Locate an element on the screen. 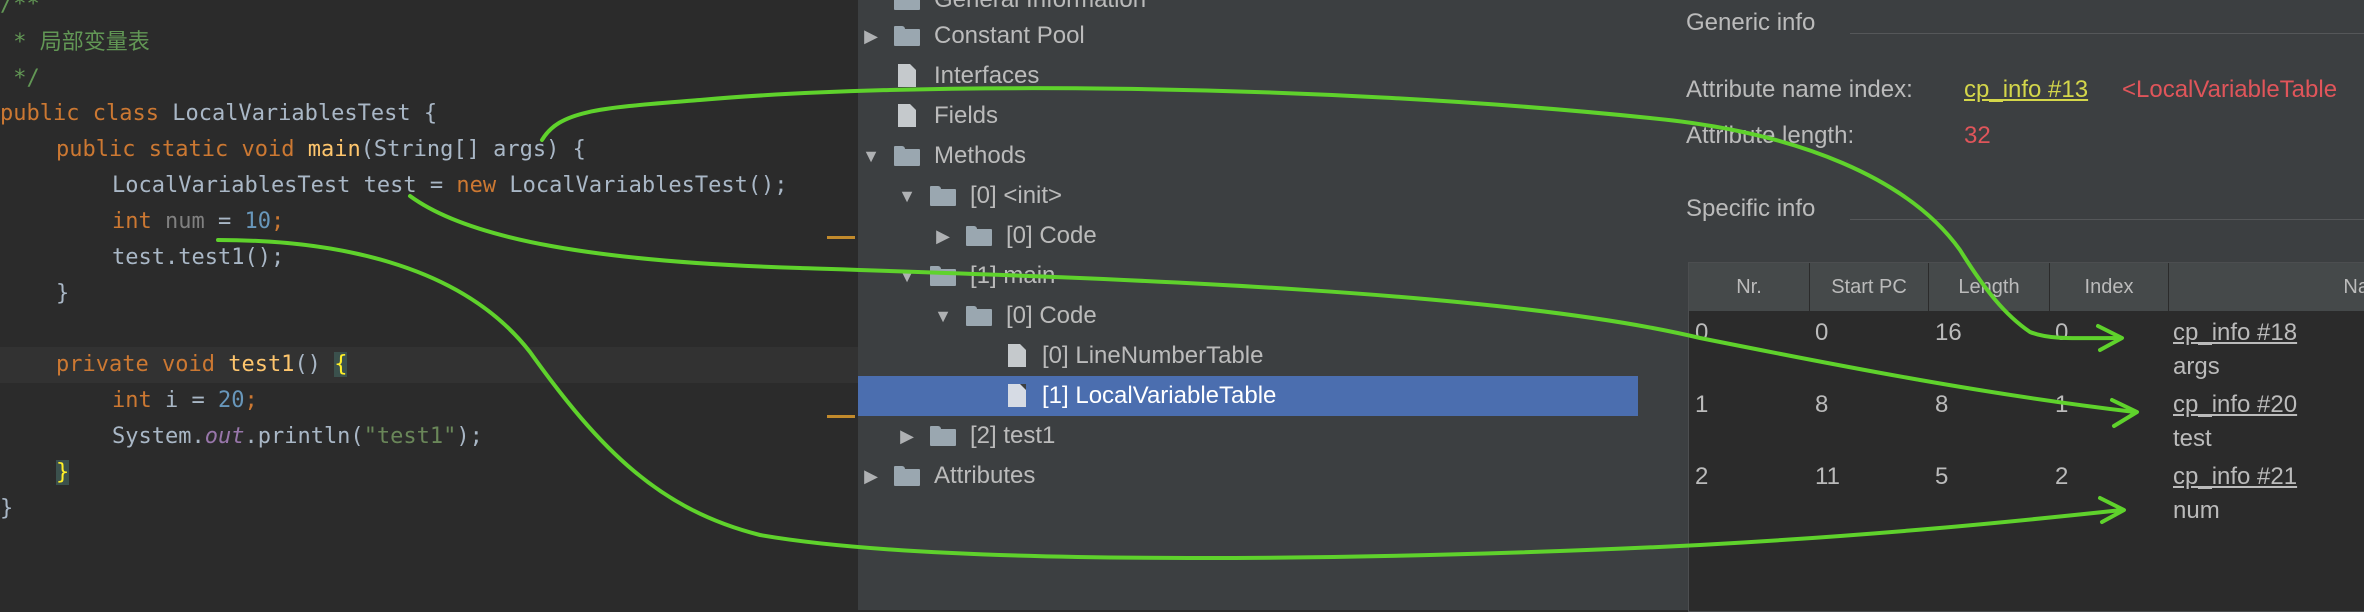  column-header-name: Na is located at coordinates (2266, 287).